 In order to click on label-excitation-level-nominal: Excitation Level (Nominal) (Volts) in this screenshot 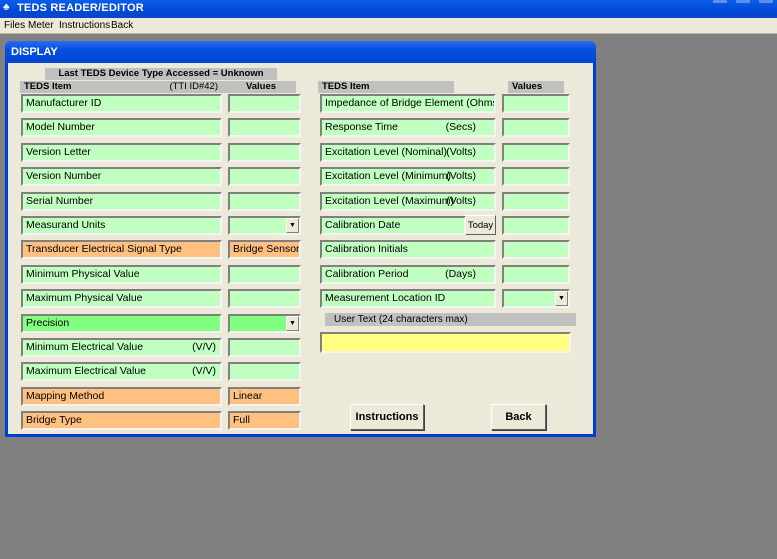, I will do `click(408, 152)`.